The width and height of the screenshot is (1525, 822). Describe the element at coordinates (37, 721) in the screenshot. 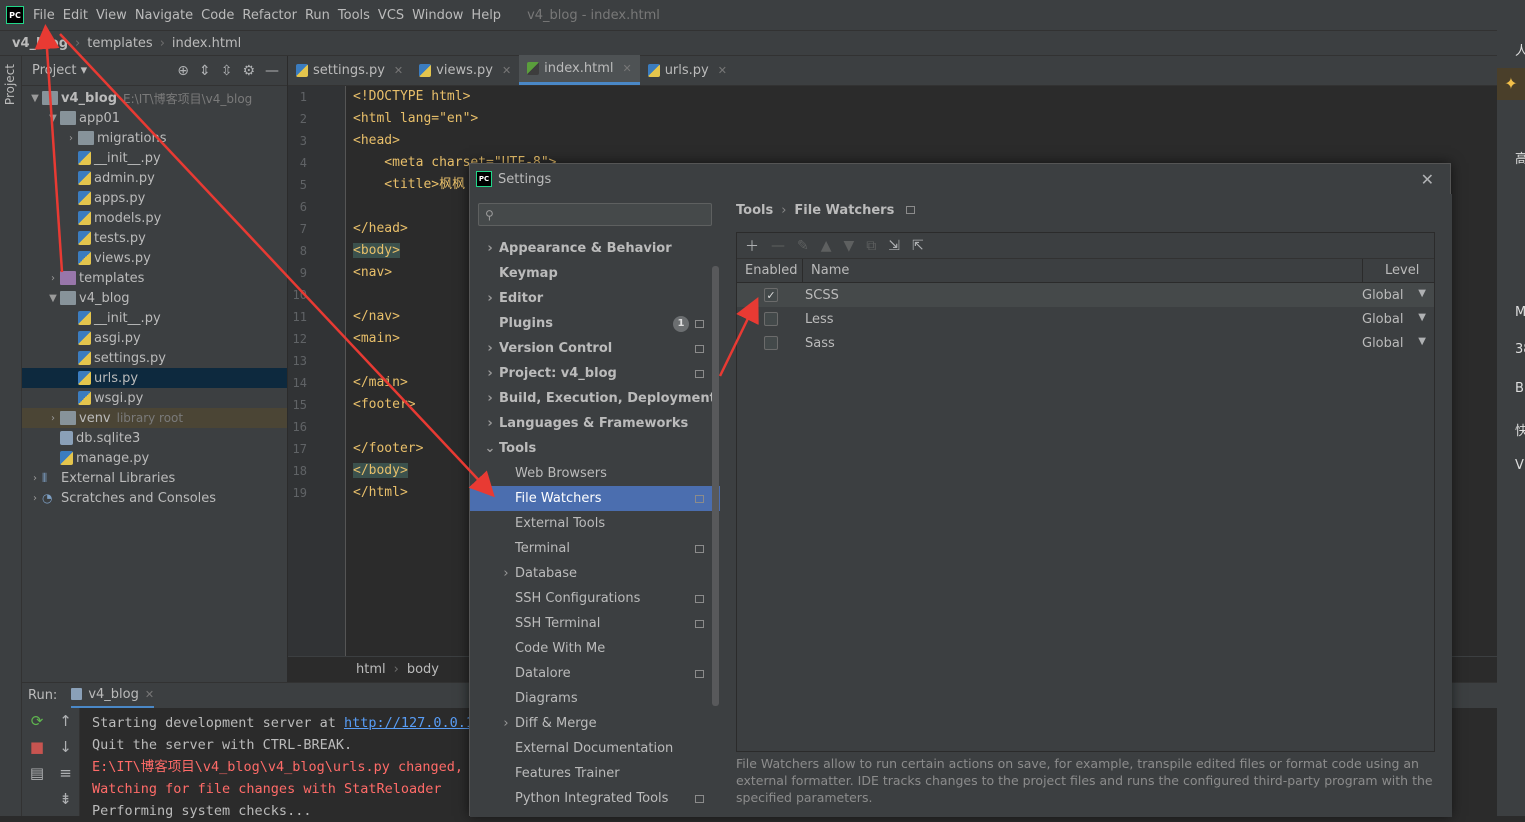

I see `rerun-icon: ⟳` at that location.